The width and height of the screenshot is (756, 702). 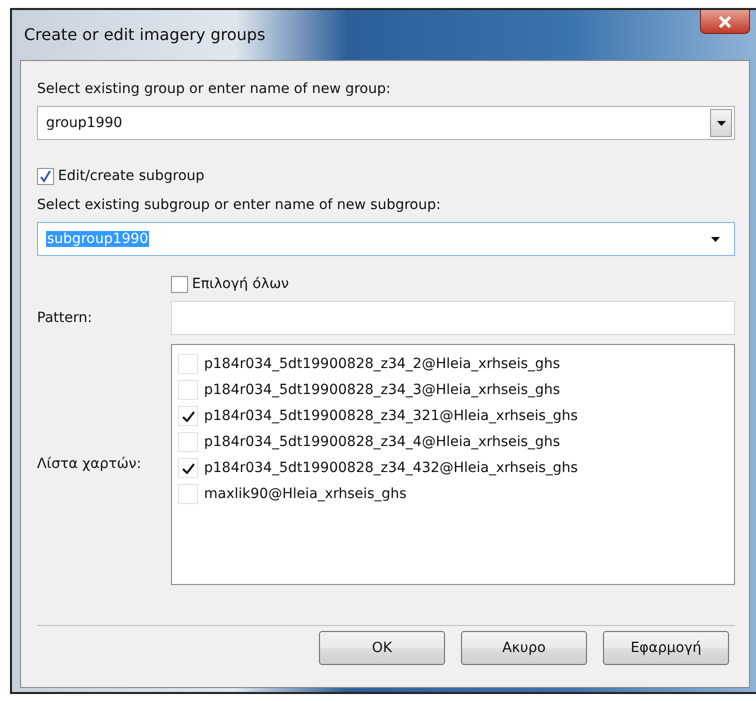 What do you see at coordinates (391, 468) in the screenshot?
I see `list-item: p184r034_5dt19900828_z34_432@Hleia_xrhseis_ghs` at bounding box center [391, 468].